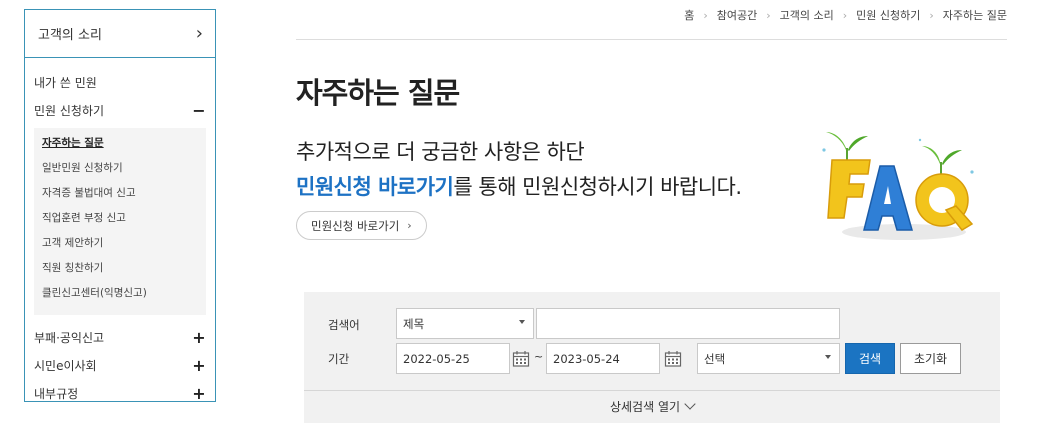  What do you see at coordinates (124, 171) in the screenshot?
I see `submenu-item-general-complaint: 일반민원 신청하기` at bounding box center [124, 171].